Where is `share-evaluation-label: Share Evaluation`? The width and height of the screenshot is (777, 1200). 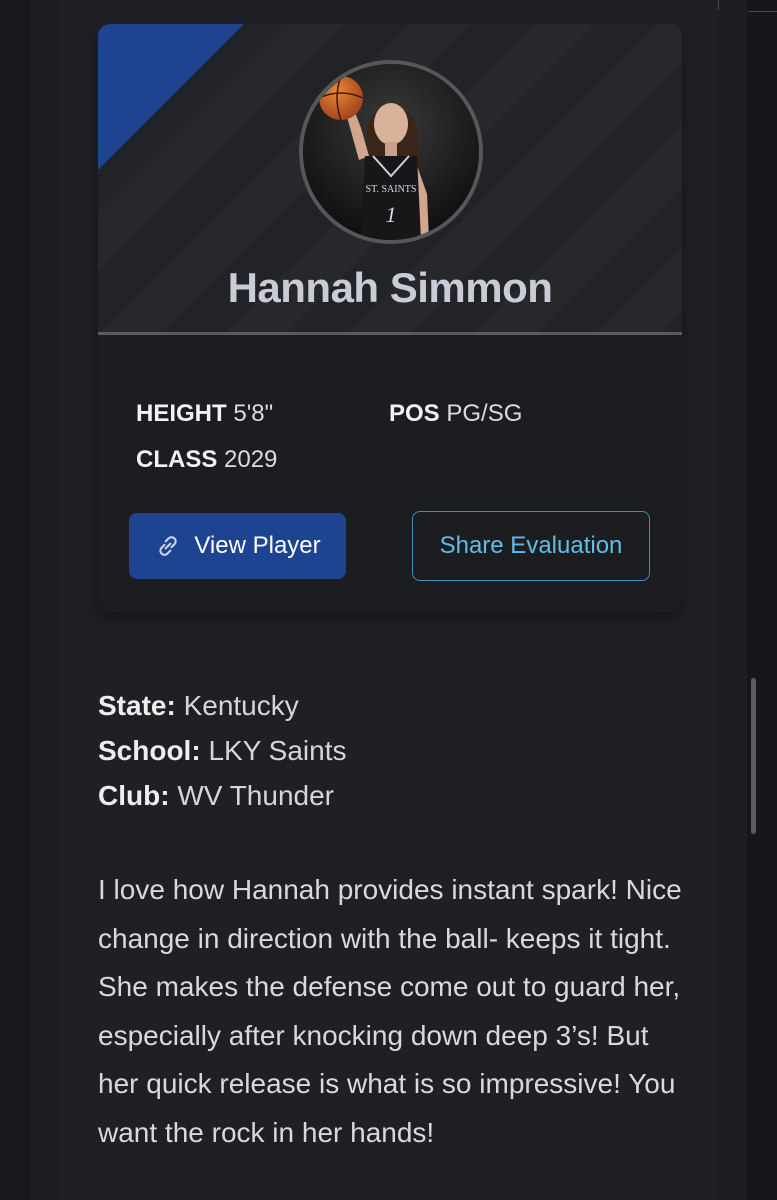 share-evaluation-label: Share Evaluation is located at coordinates (531, 545).